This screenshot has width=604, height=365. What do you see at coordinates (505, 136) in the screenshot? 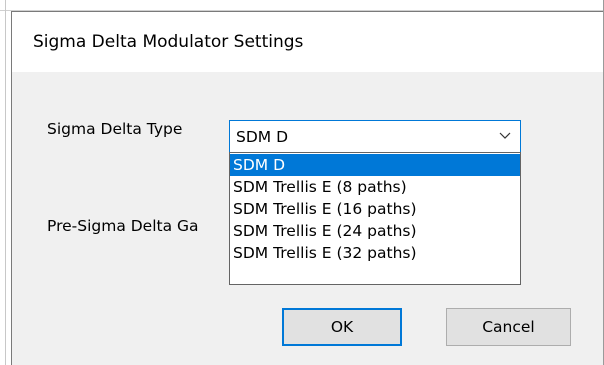
I see `chevron-down-icon` at bounding box center [505, 136].